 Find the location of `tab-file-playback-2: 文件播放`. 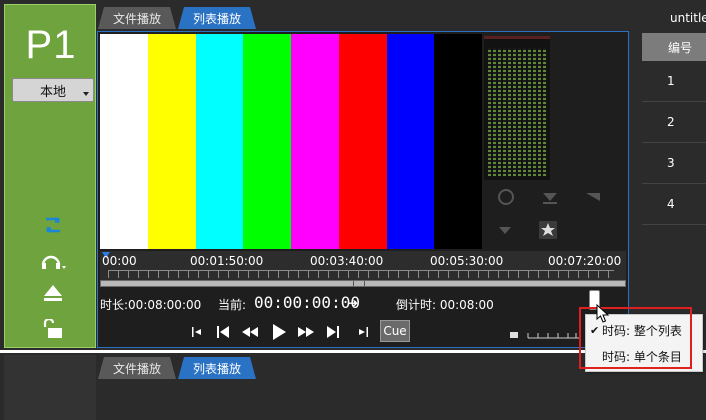

tab-file-playback-2: 文件播放 is located at coordinates (137, 368).